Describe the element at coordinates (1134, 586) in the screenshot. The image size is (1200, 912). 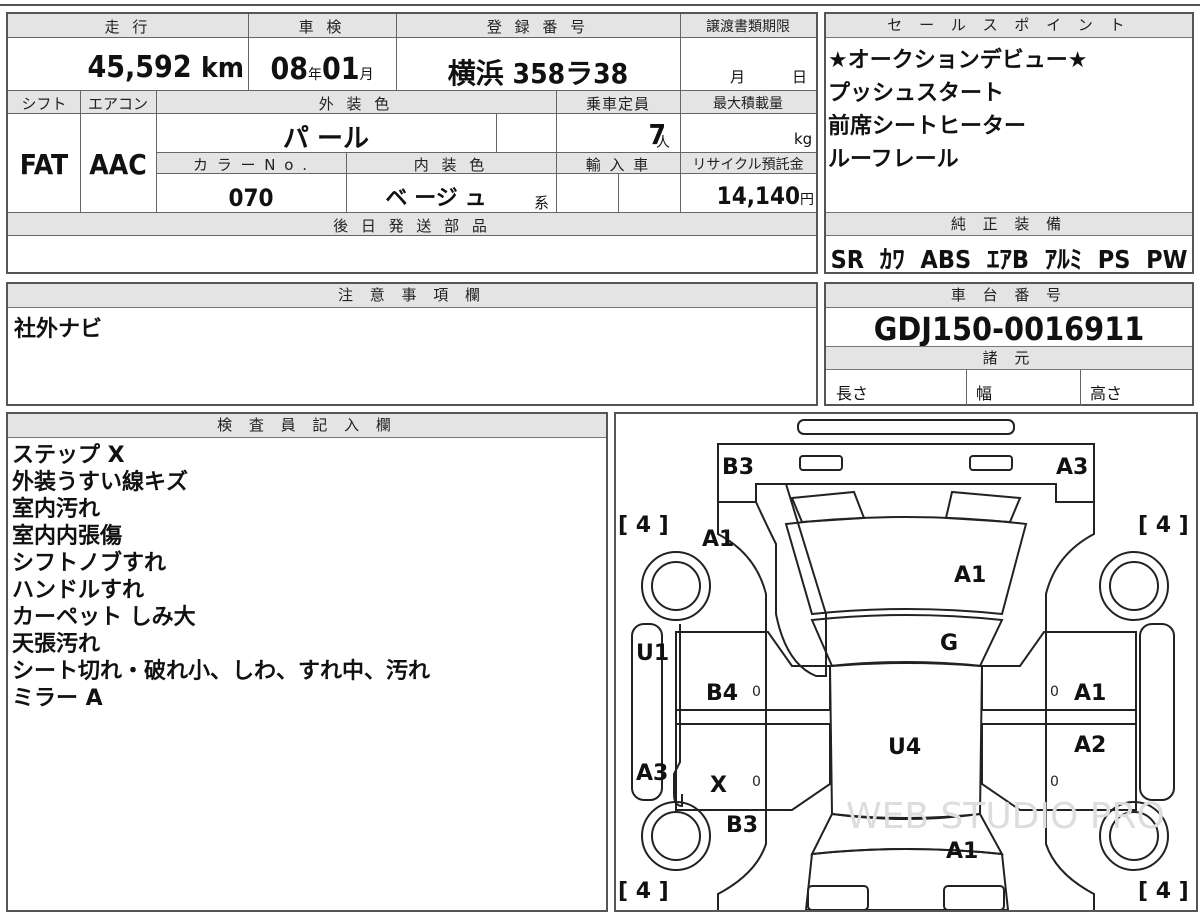
I see `wheel-front-right-inner` at that location.